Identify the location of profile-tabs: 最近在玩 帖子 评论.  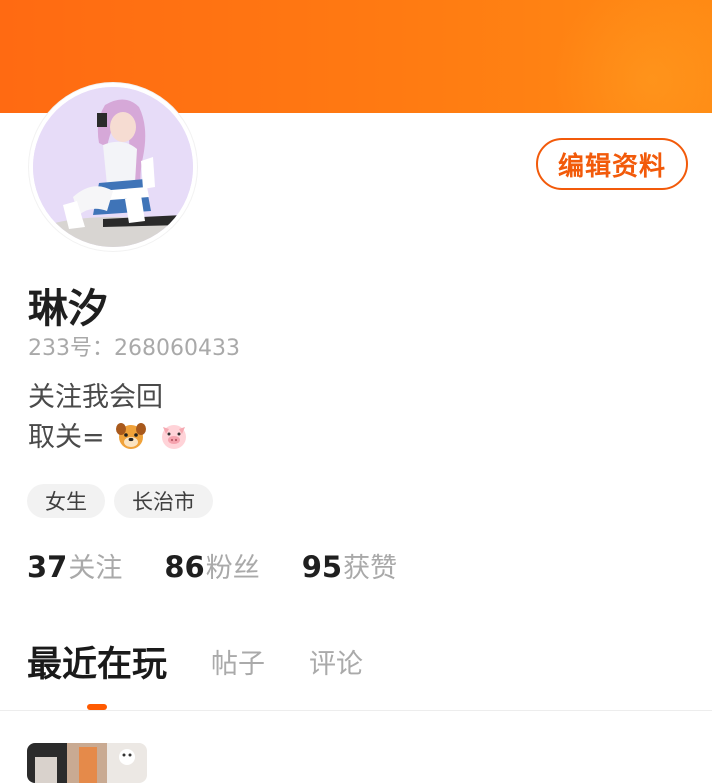
(217, 661).